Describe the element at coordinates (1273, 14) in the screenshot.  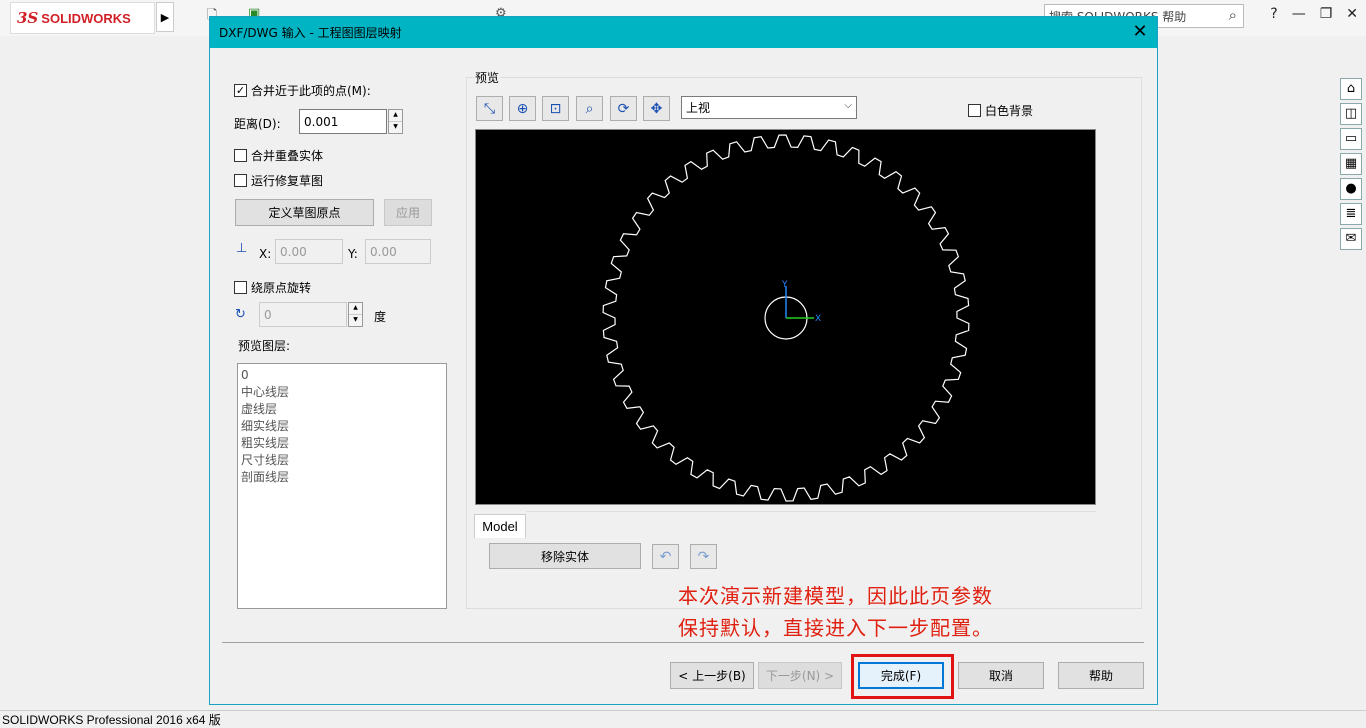
I see `help-icon: ?` at that location.